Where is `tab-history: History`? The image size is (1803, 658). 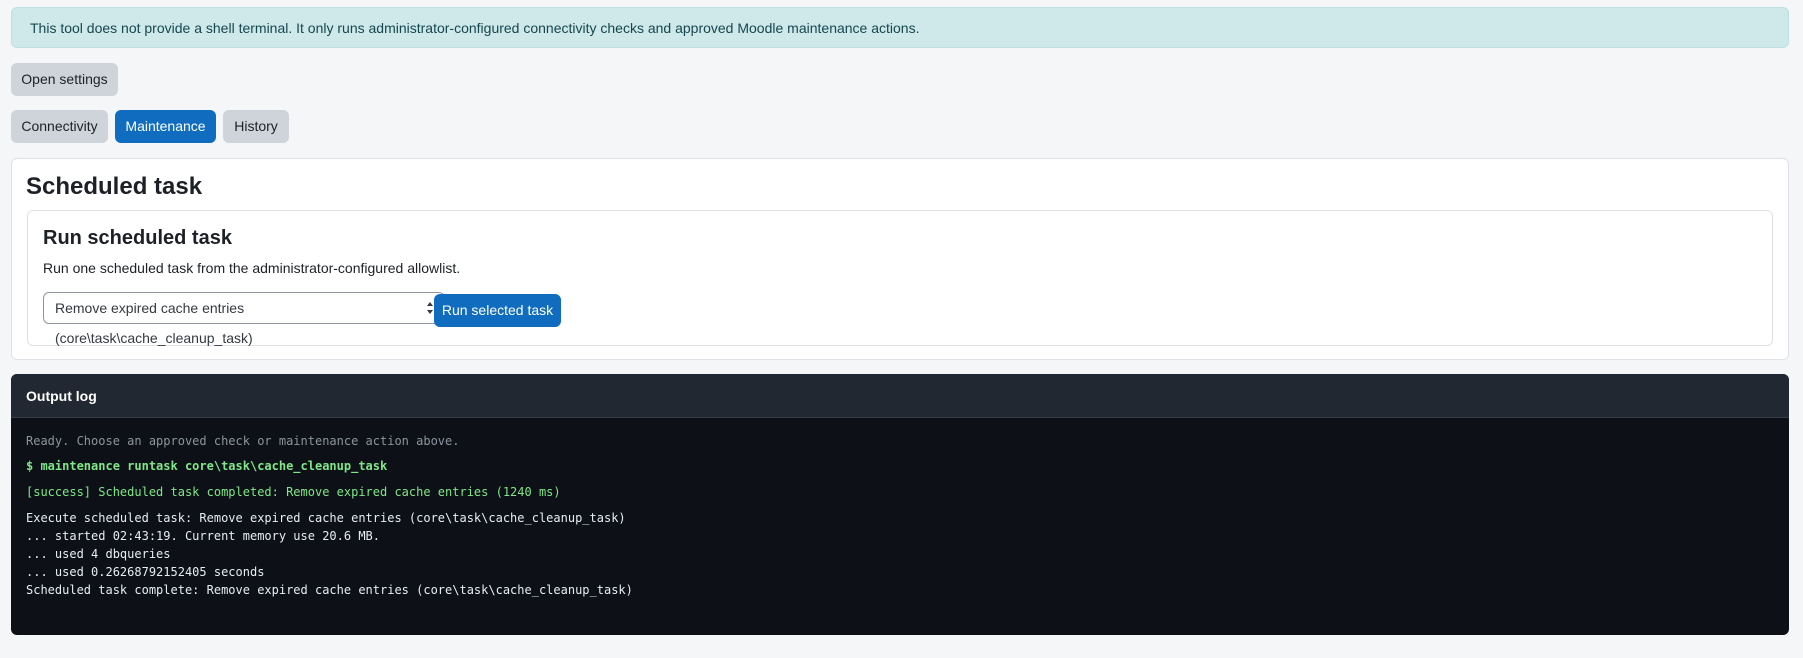
tab-history: History is located at coordinates (256, 126).